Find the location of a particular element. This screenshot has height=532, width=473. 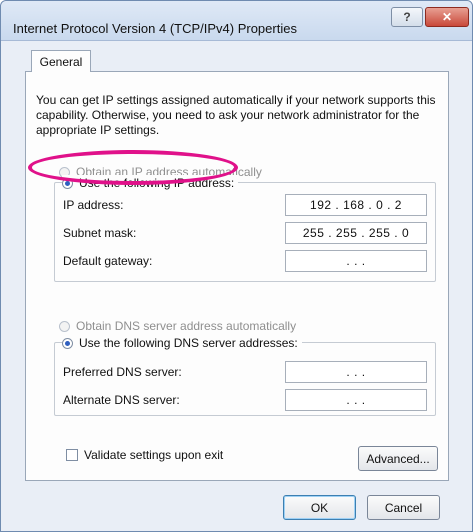

default-gateway-label: Default gateway: is located at coordinates (108, 261).